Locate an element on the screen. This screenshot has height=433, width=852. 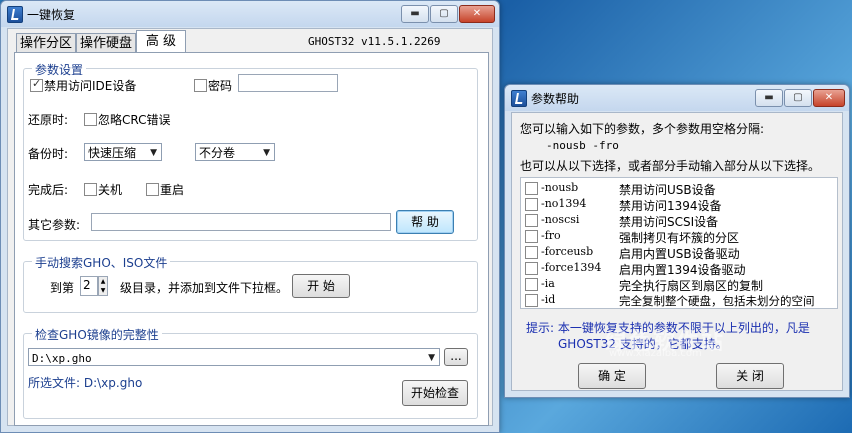
list-item: -forceusb 启用内置USB设备驱动 is located at coordinates (680, 252).